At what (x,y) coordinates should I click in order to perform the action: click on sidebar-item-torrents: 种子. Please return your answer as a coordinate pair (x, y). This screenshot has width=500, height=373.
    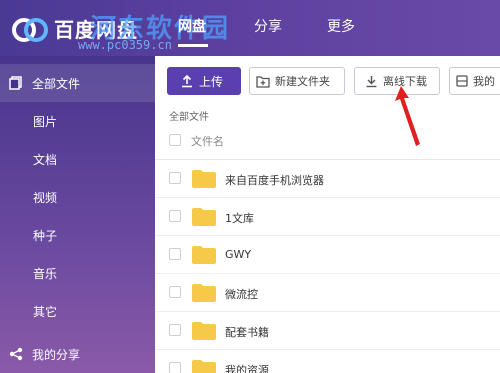
    Looking at the image, I should click on (77, 235).